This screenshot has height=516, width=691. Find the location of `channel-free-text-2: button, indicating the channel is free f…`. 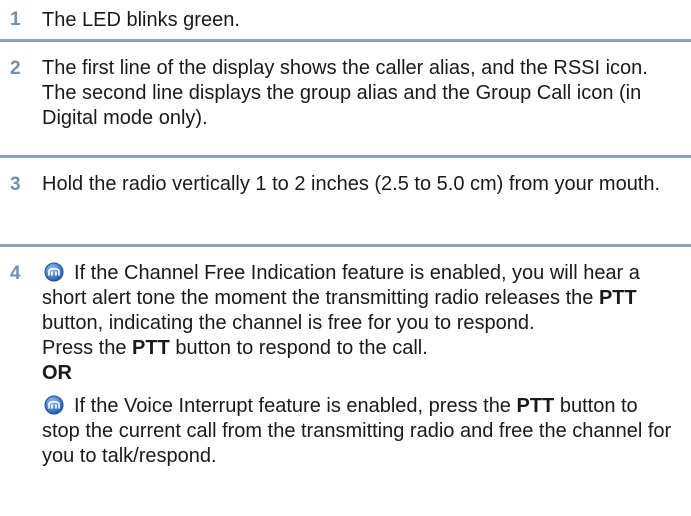

channel-free-text-2: button, indicating the channel is free f… is located at coordinates (288, 323).